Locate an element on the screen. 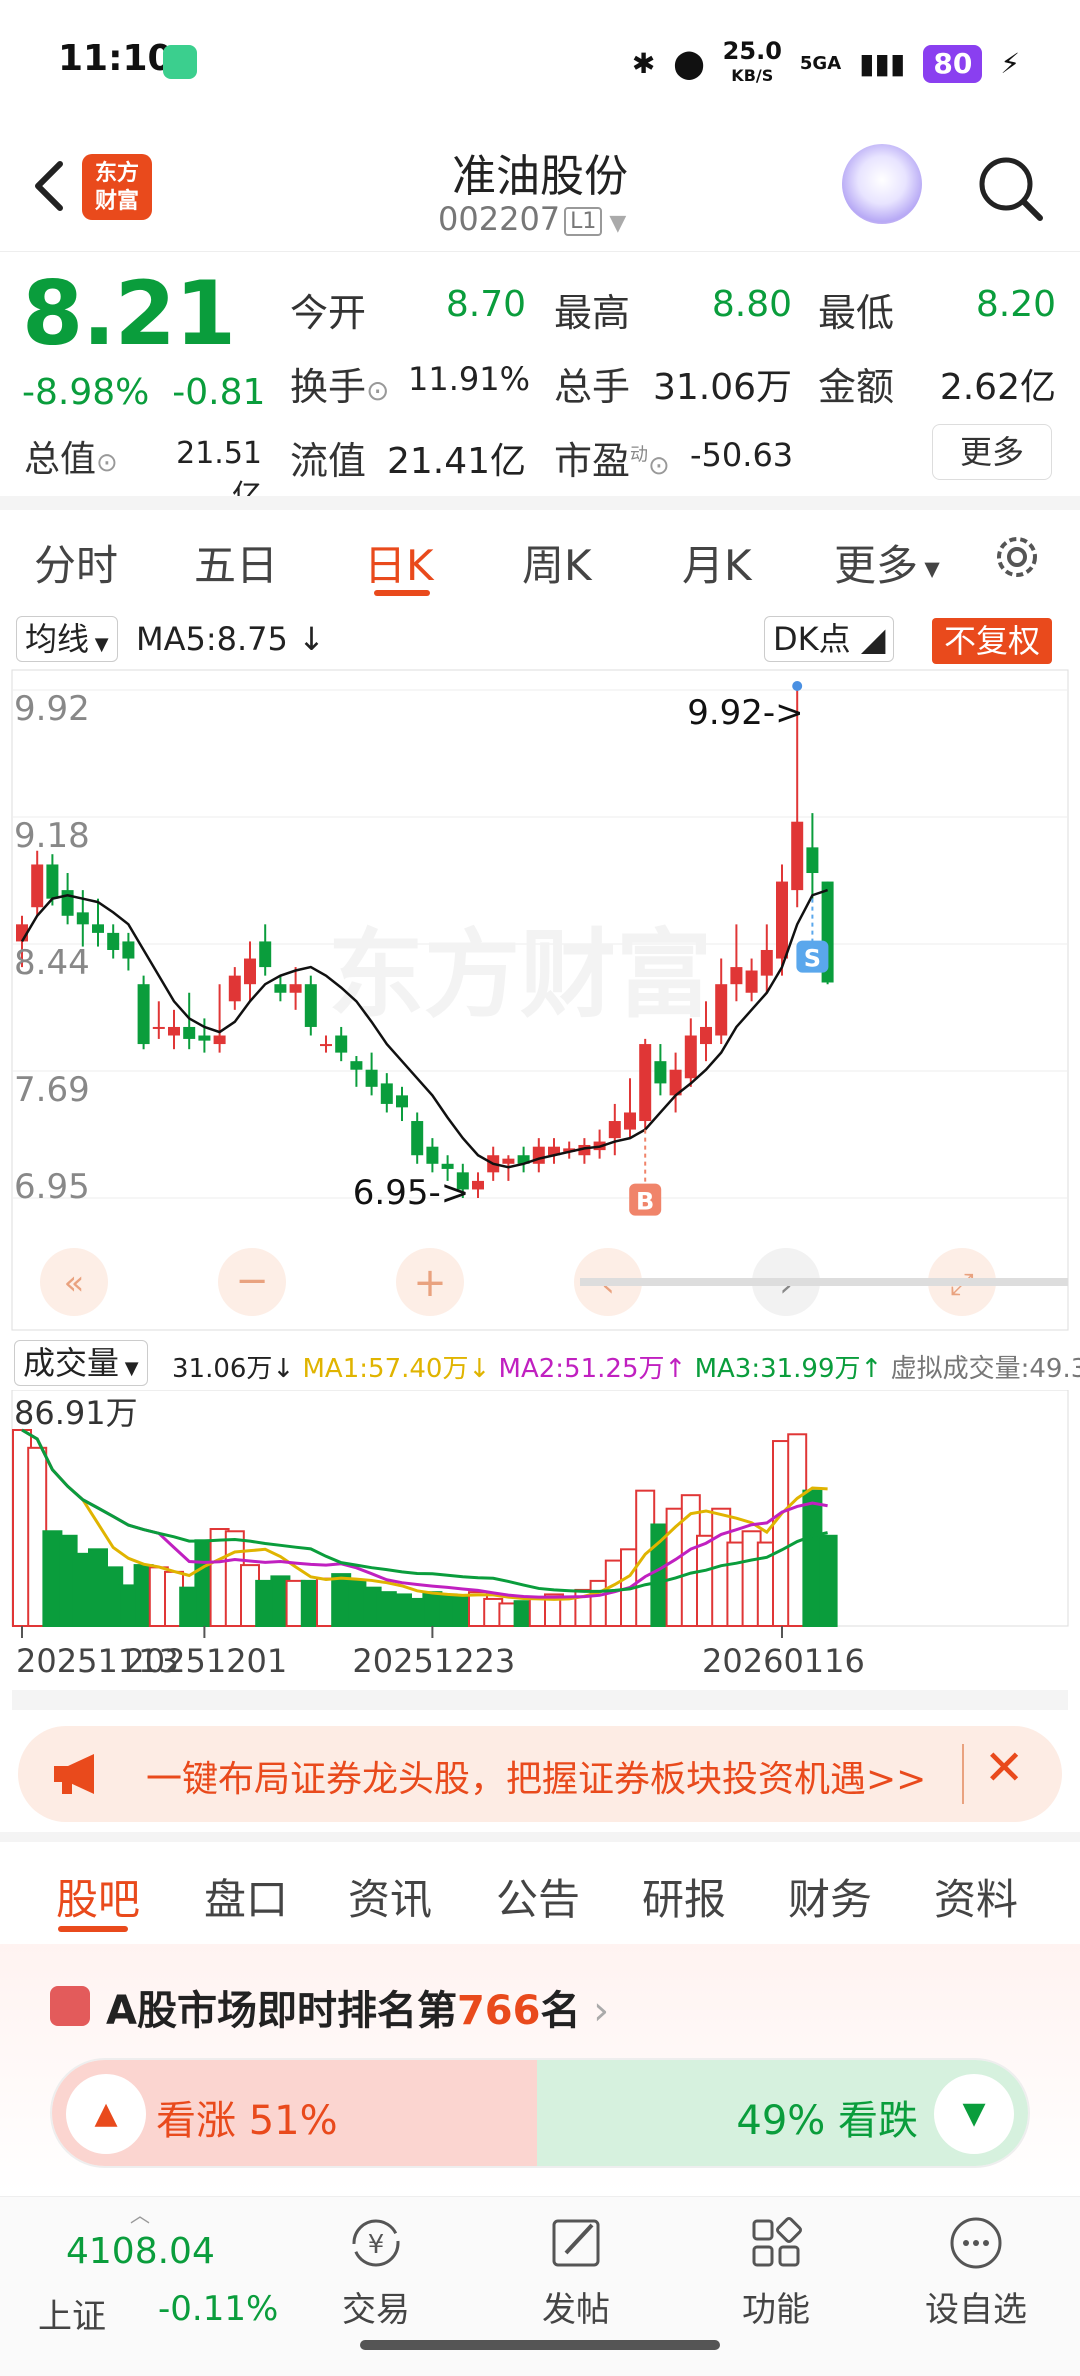 The image size is (1080, 2376). price-change: -8.98% -0.81 is located at coordinates (144, 392).